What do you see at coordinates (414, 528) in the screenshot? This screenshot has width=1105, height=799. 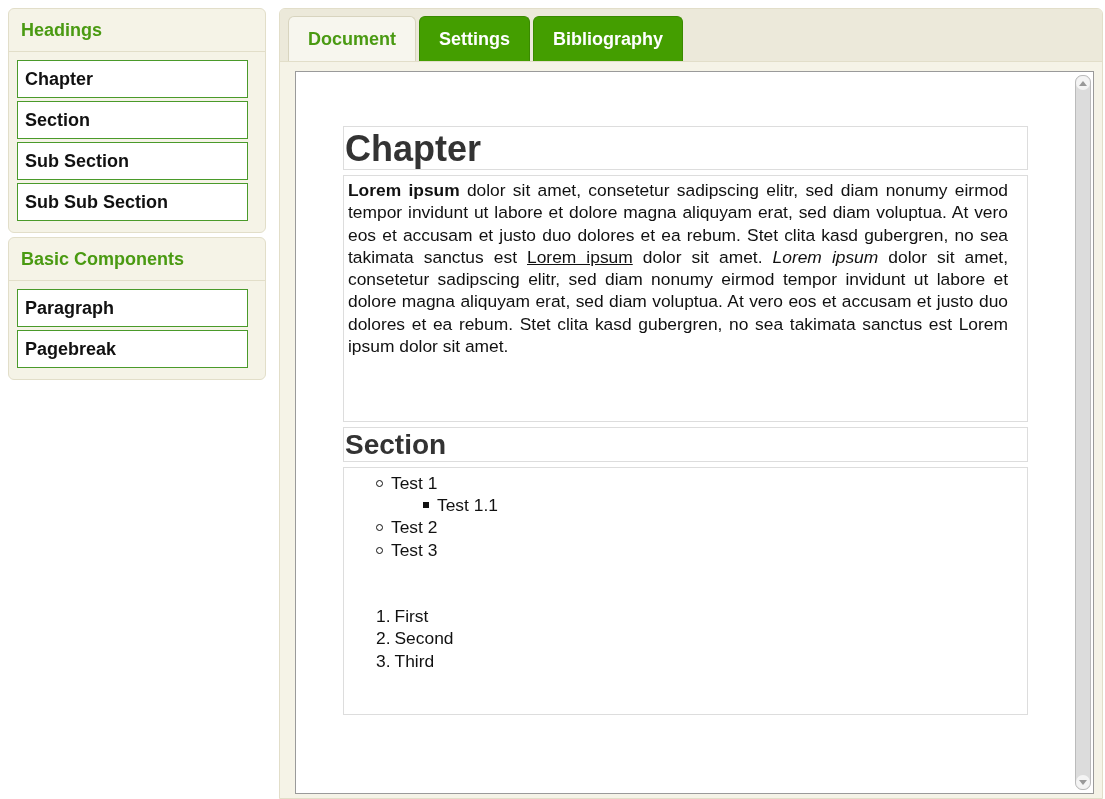 I see `list-item: Test 2` at bounding box center [414, 528].